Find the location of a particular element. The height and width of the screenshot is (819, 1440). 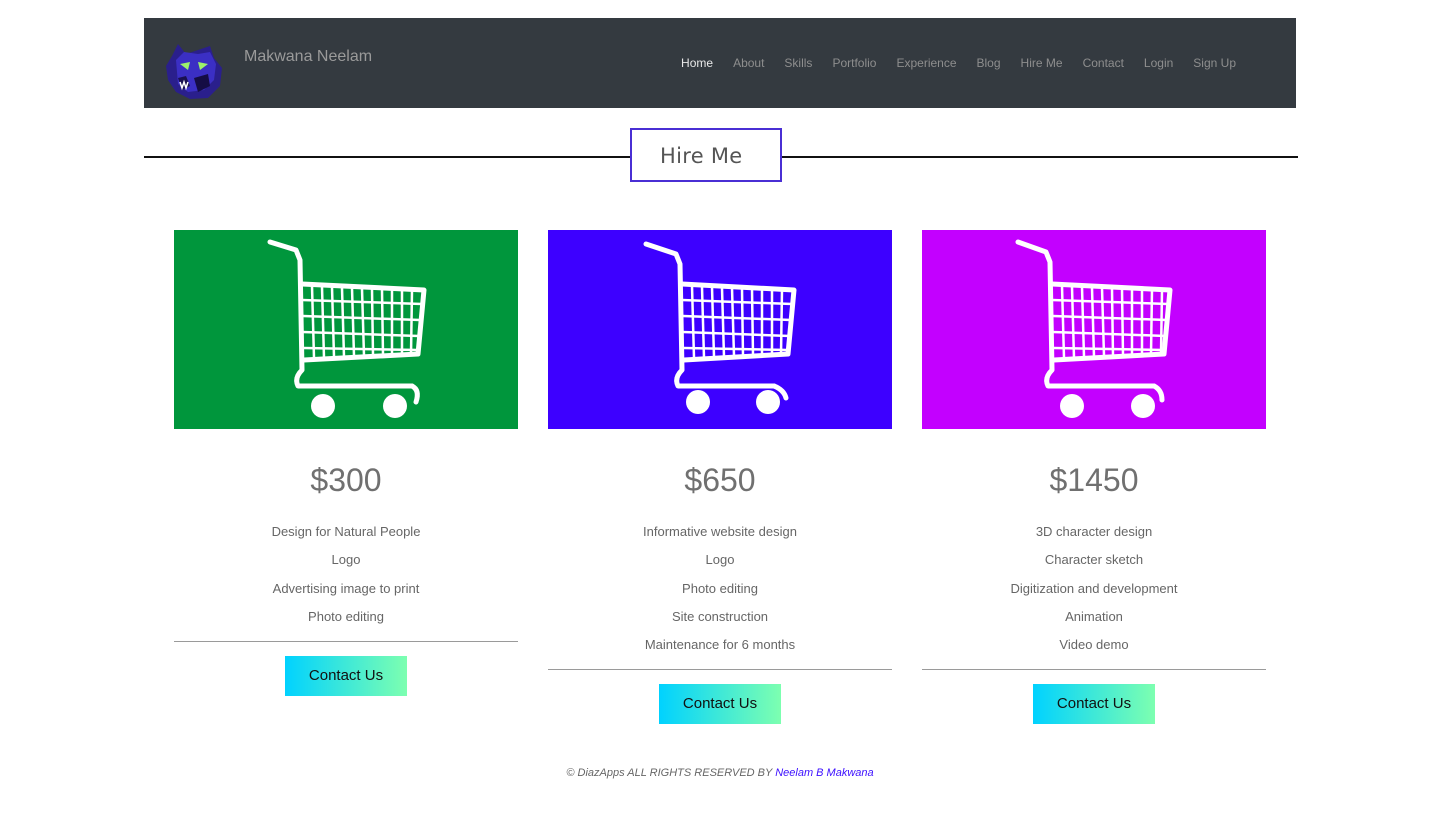

nav-item-hire-me: Hire Me is located at coordinates (1042, 63).